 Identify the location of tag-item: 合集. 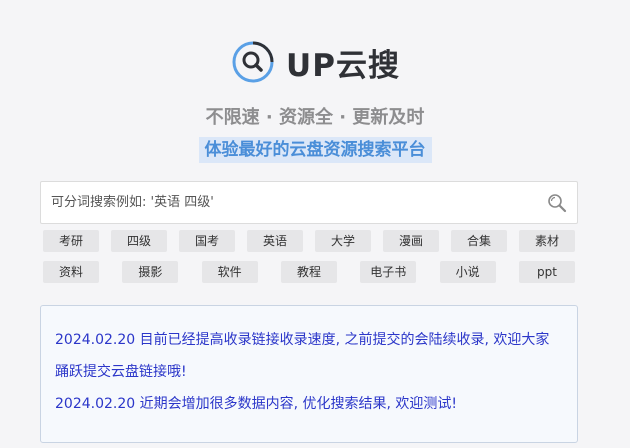
(479, 241).